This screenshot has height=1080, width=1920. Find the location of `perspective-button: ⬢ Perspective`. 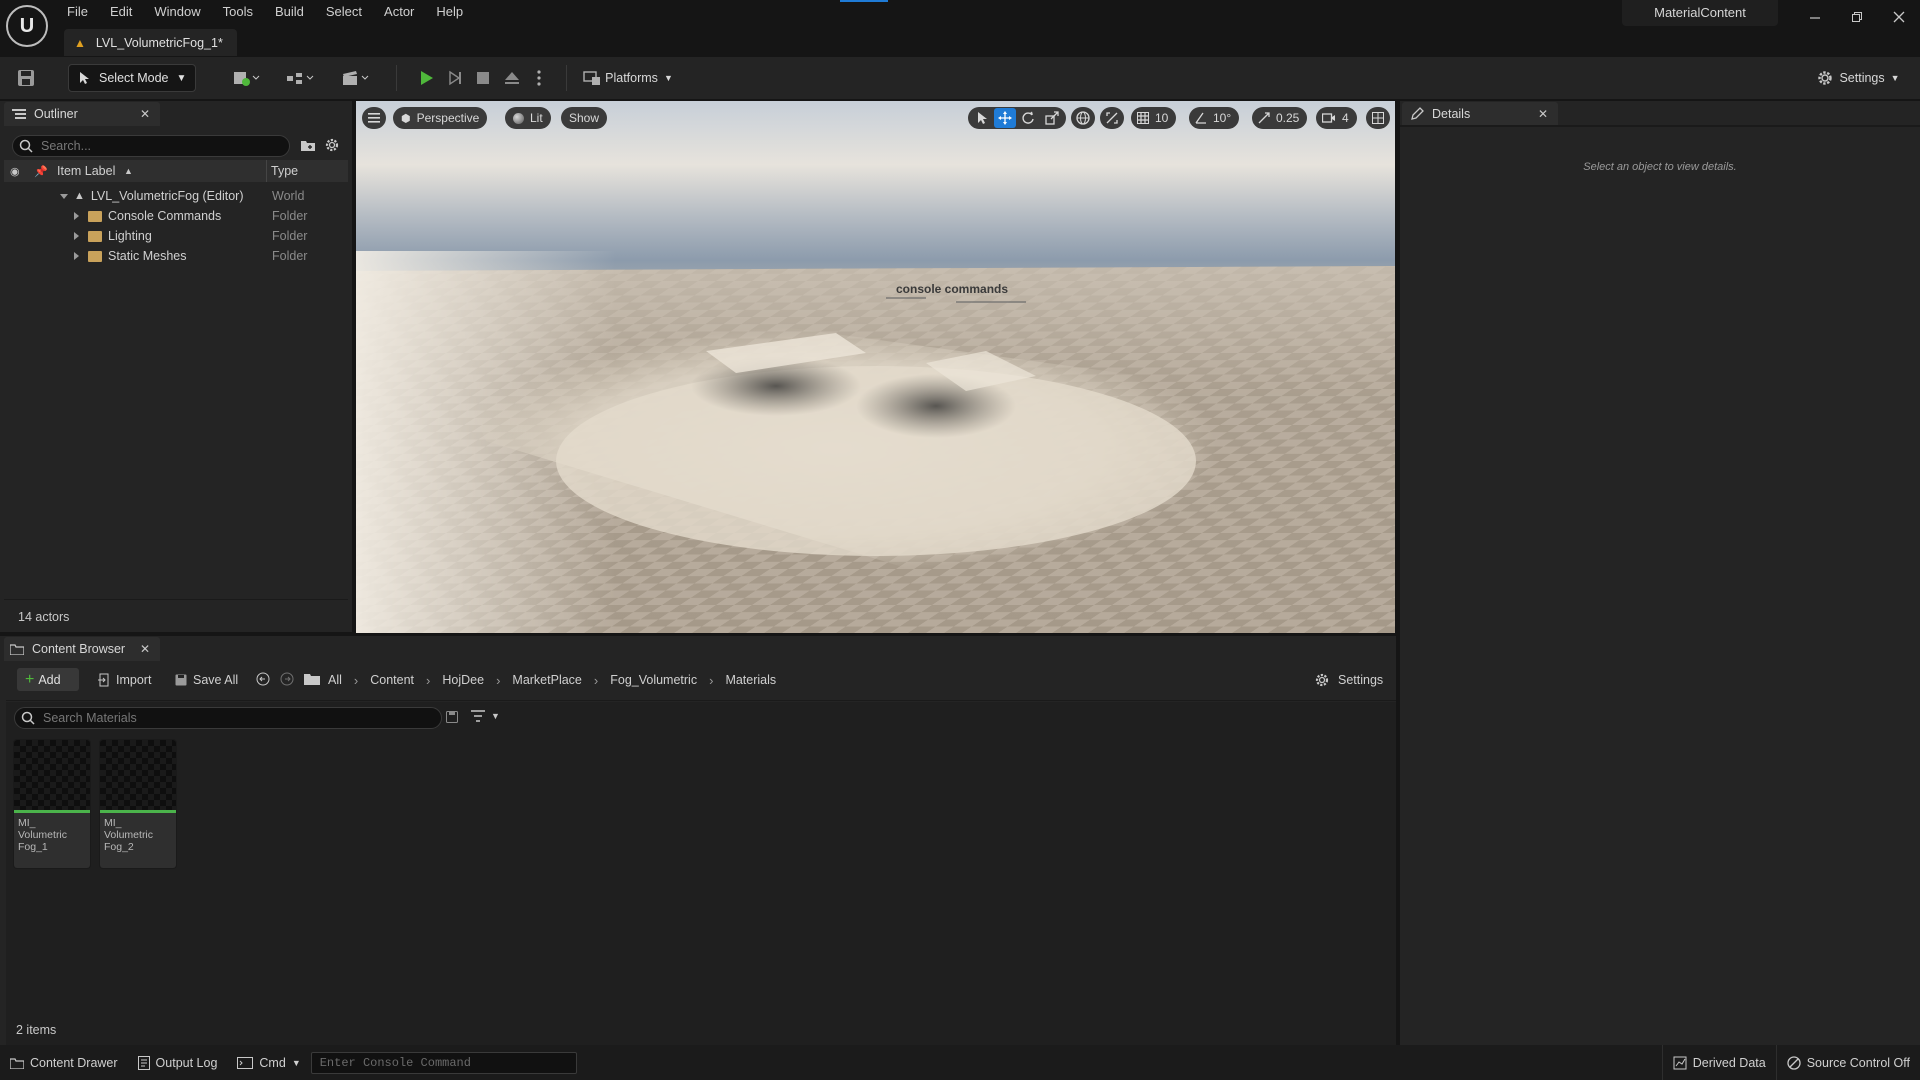

perspective-button: ⬢ Perspective is located at coordinates (440, 118).